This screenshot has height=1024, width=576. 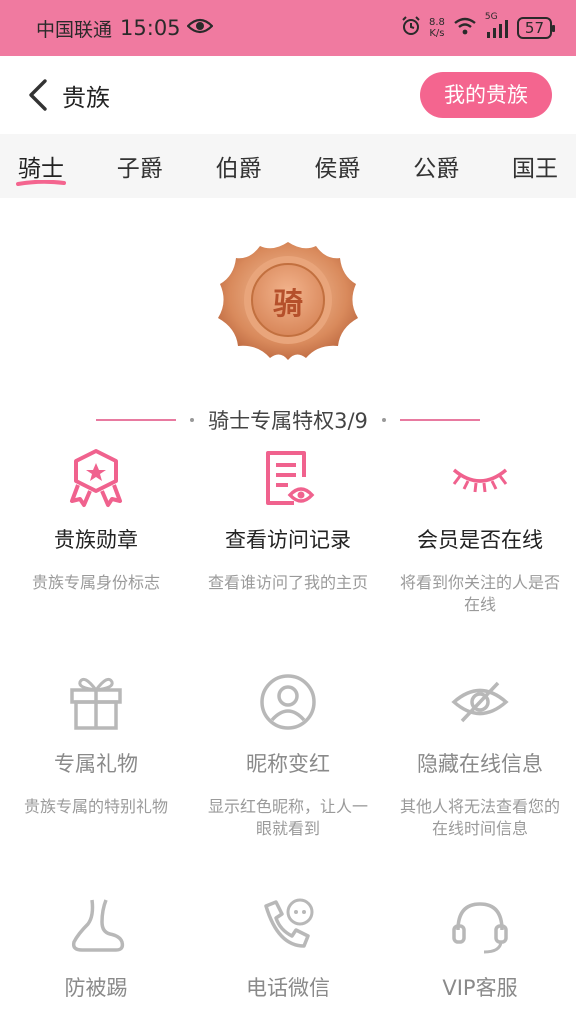 I want to click on rank-tabs: 骑士 子爵 伯爵 侯爵 公爵 国王, so click(x=288, y=166).